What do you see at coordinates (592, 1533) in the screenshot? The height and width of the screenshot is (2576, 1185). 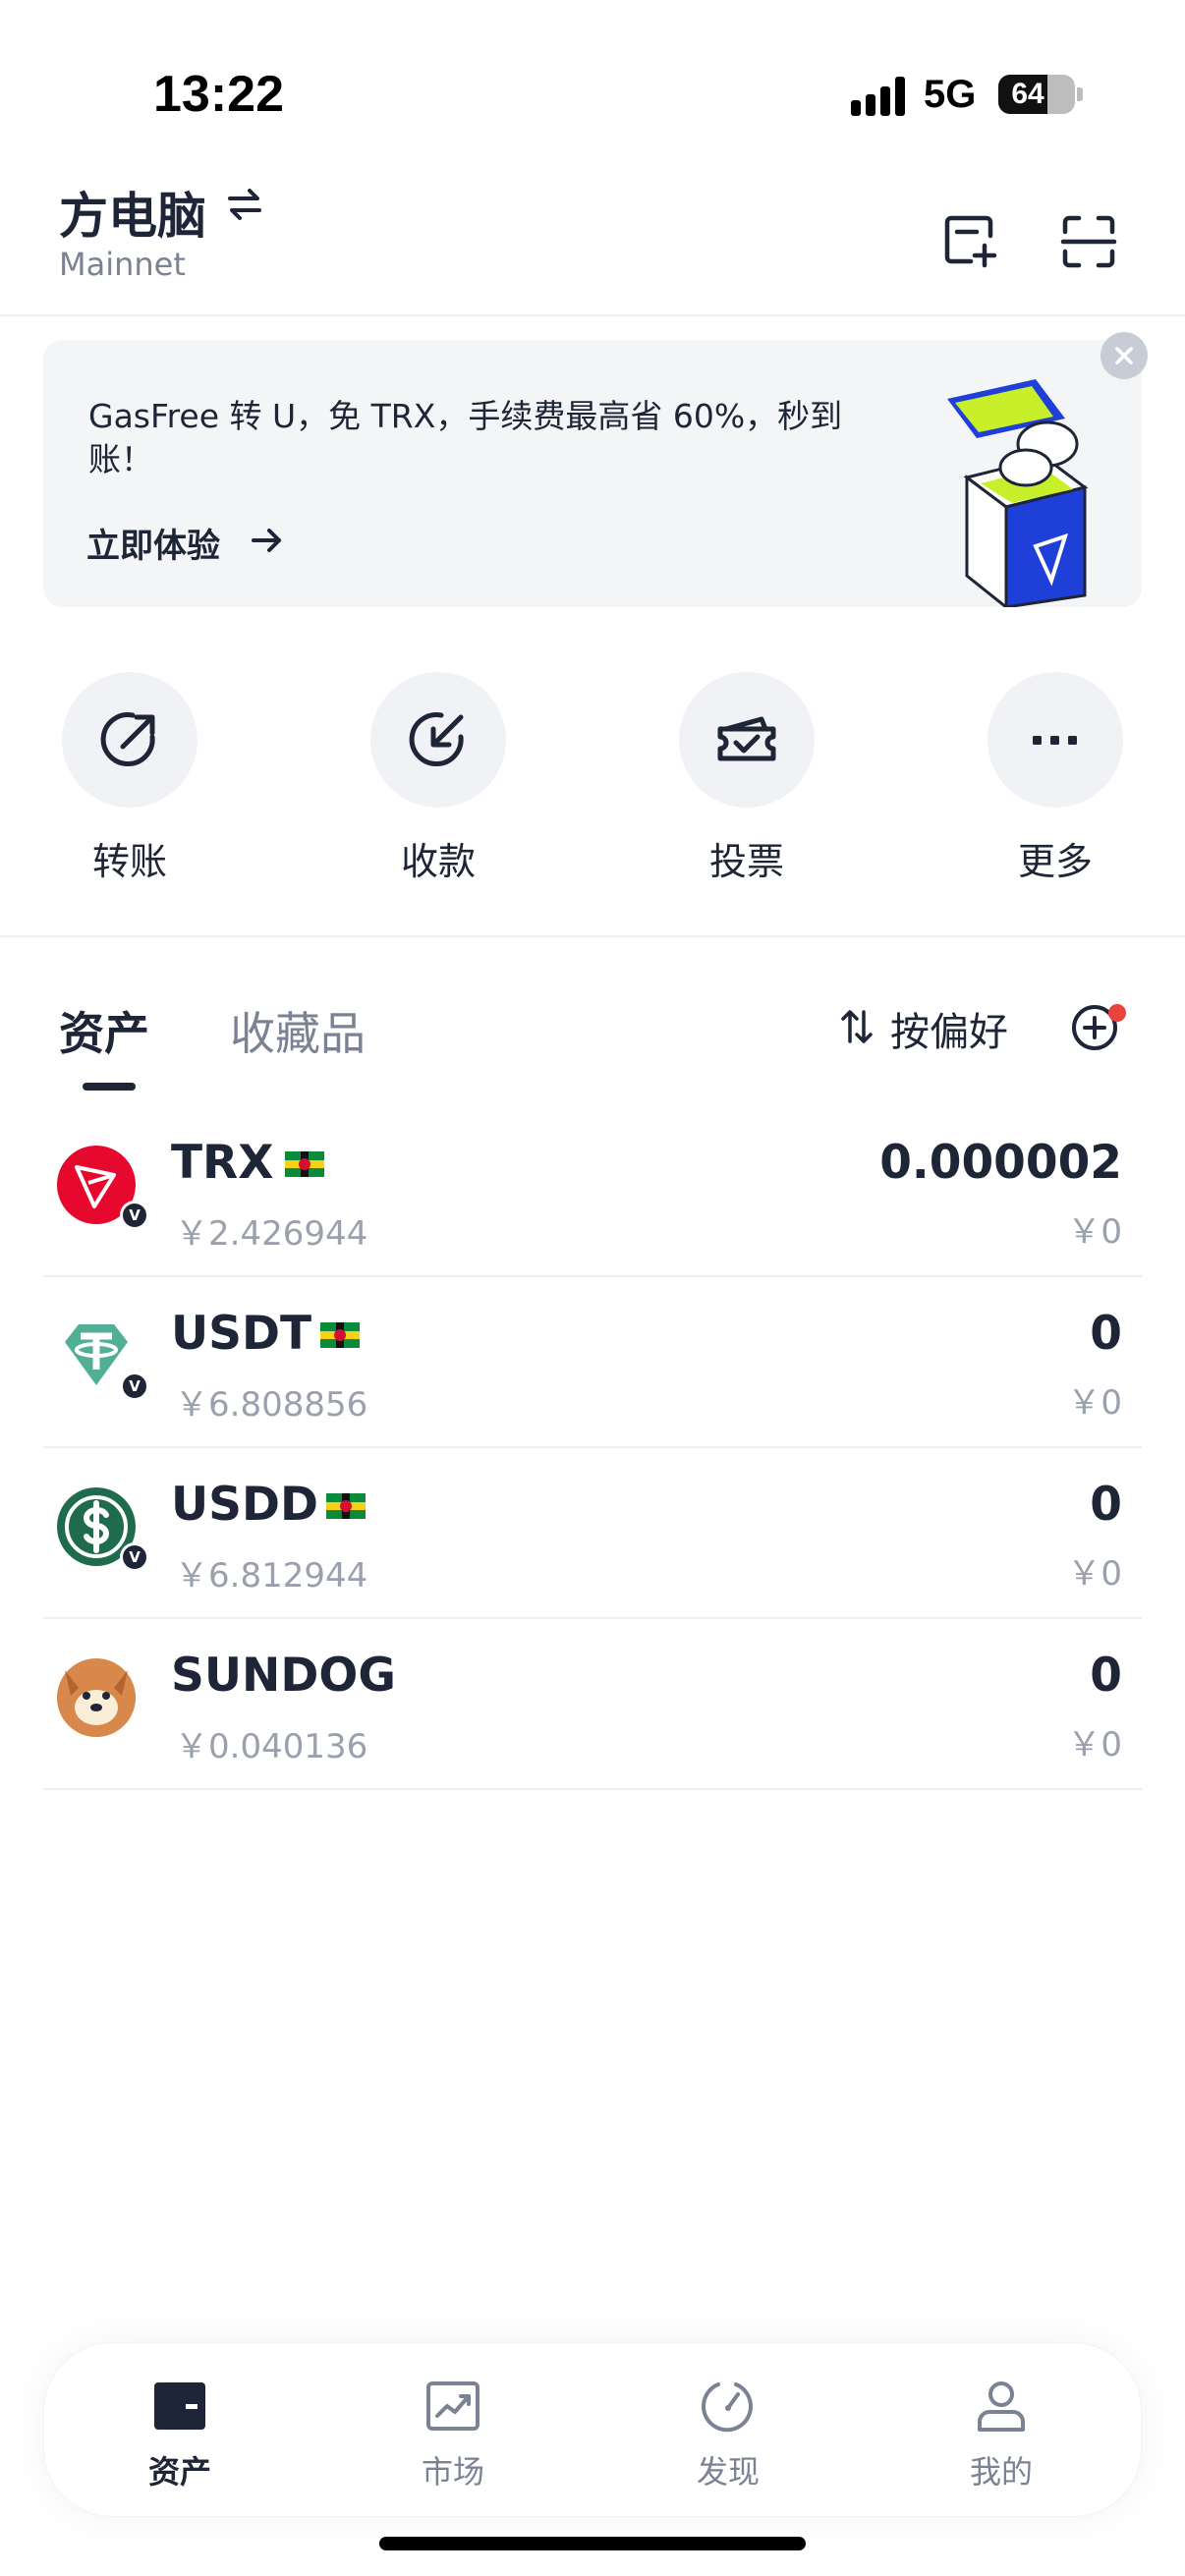 I see `token-row-usdd: V USDD ￥6.812944 0 ￥0` at bounding box center [592, 1533].